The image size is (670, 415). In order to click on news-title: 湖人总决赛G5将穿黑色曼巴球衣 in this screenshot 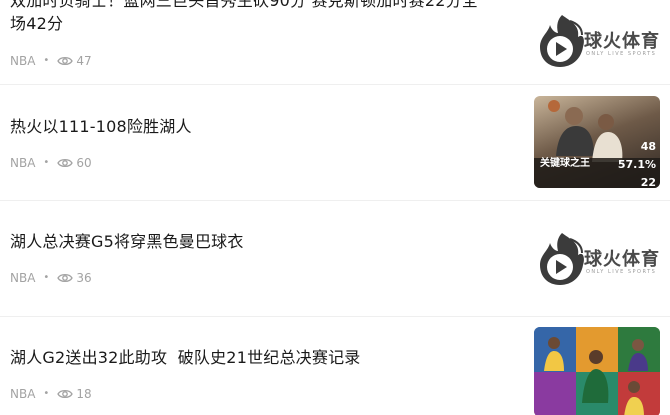, I will do `click(260, 241)`.